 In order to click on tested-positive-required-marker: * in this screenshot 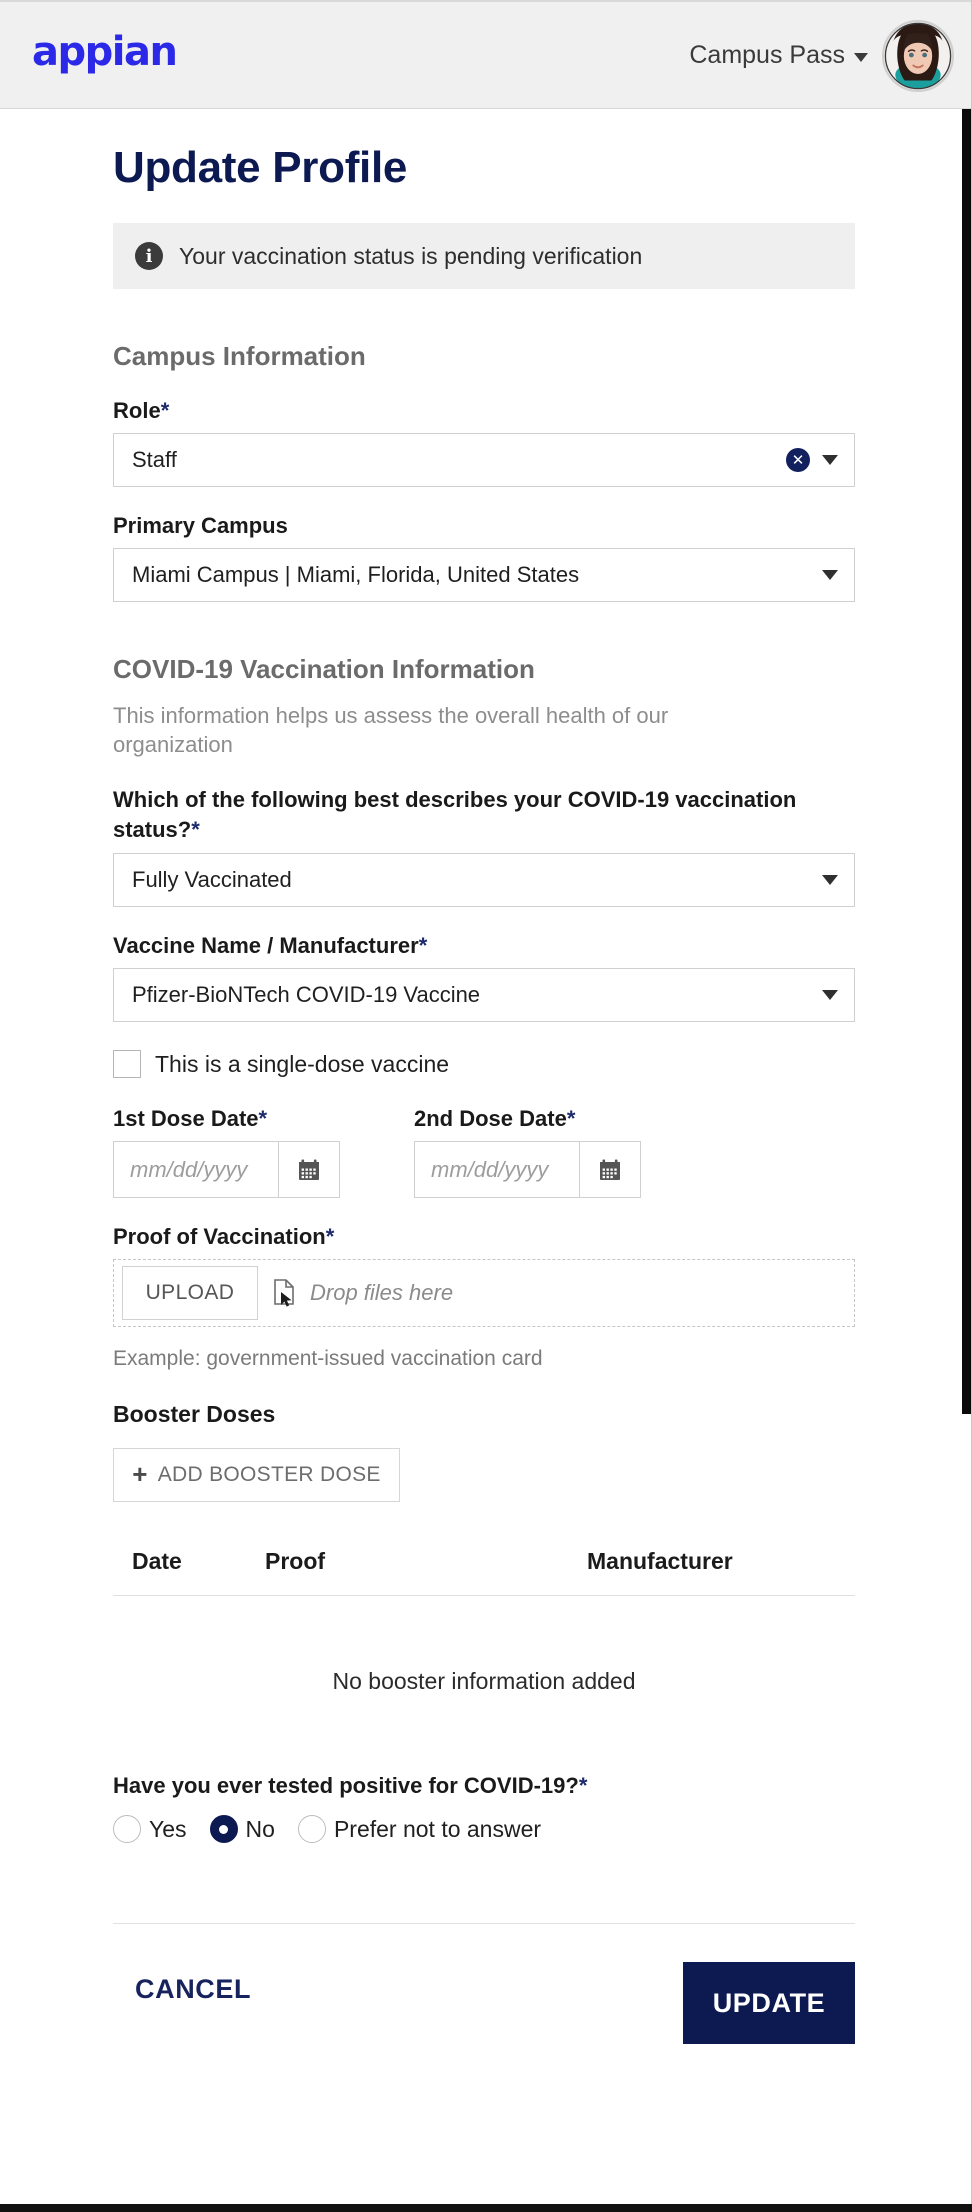, I will do `click(583, 1786)`.